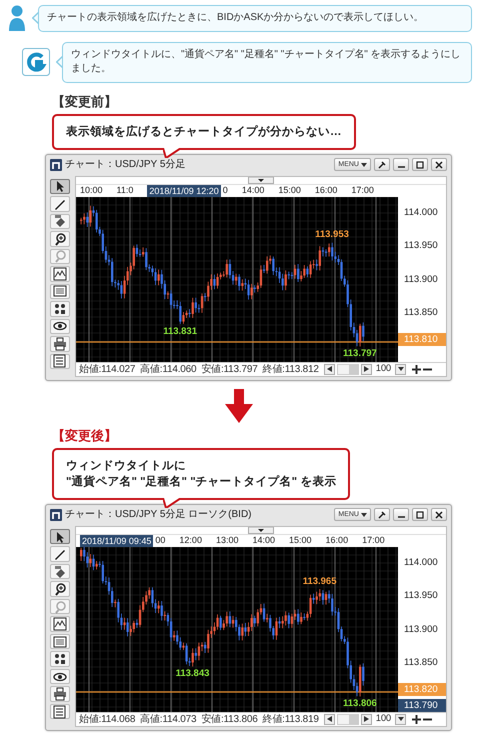 This screenshot has width=478, height=742. What do you see at coordinates (421, 279) in the screenshot?
I see `price-label: 113.900` at bounding box center [421, 279].